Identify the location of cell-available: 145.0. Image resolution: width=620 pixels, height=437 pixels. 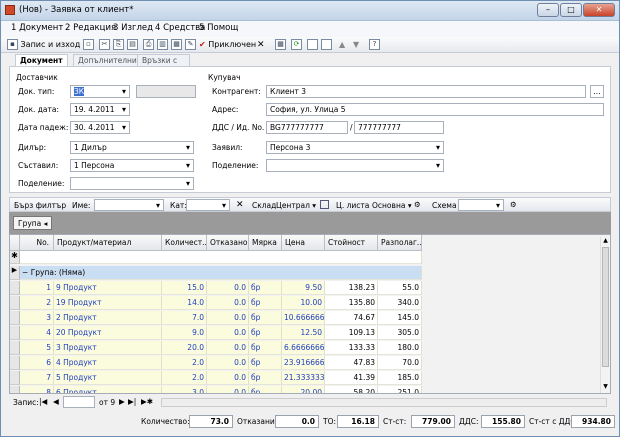
(400, 318).